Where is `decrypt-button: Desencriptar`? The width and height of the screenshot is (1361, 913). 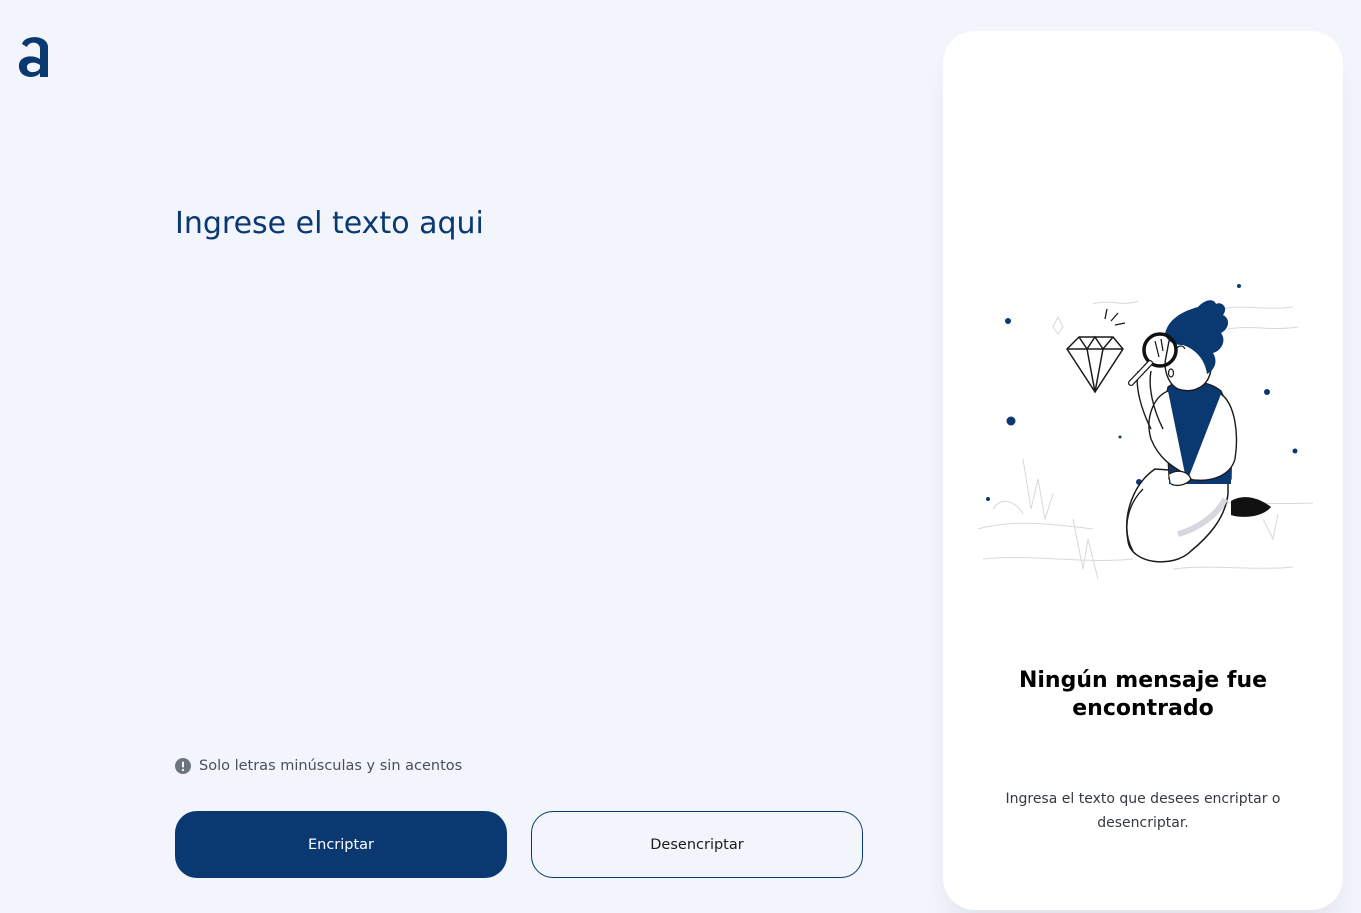
decrypt-button: Desencriptar is located at coordinates (697, 844).